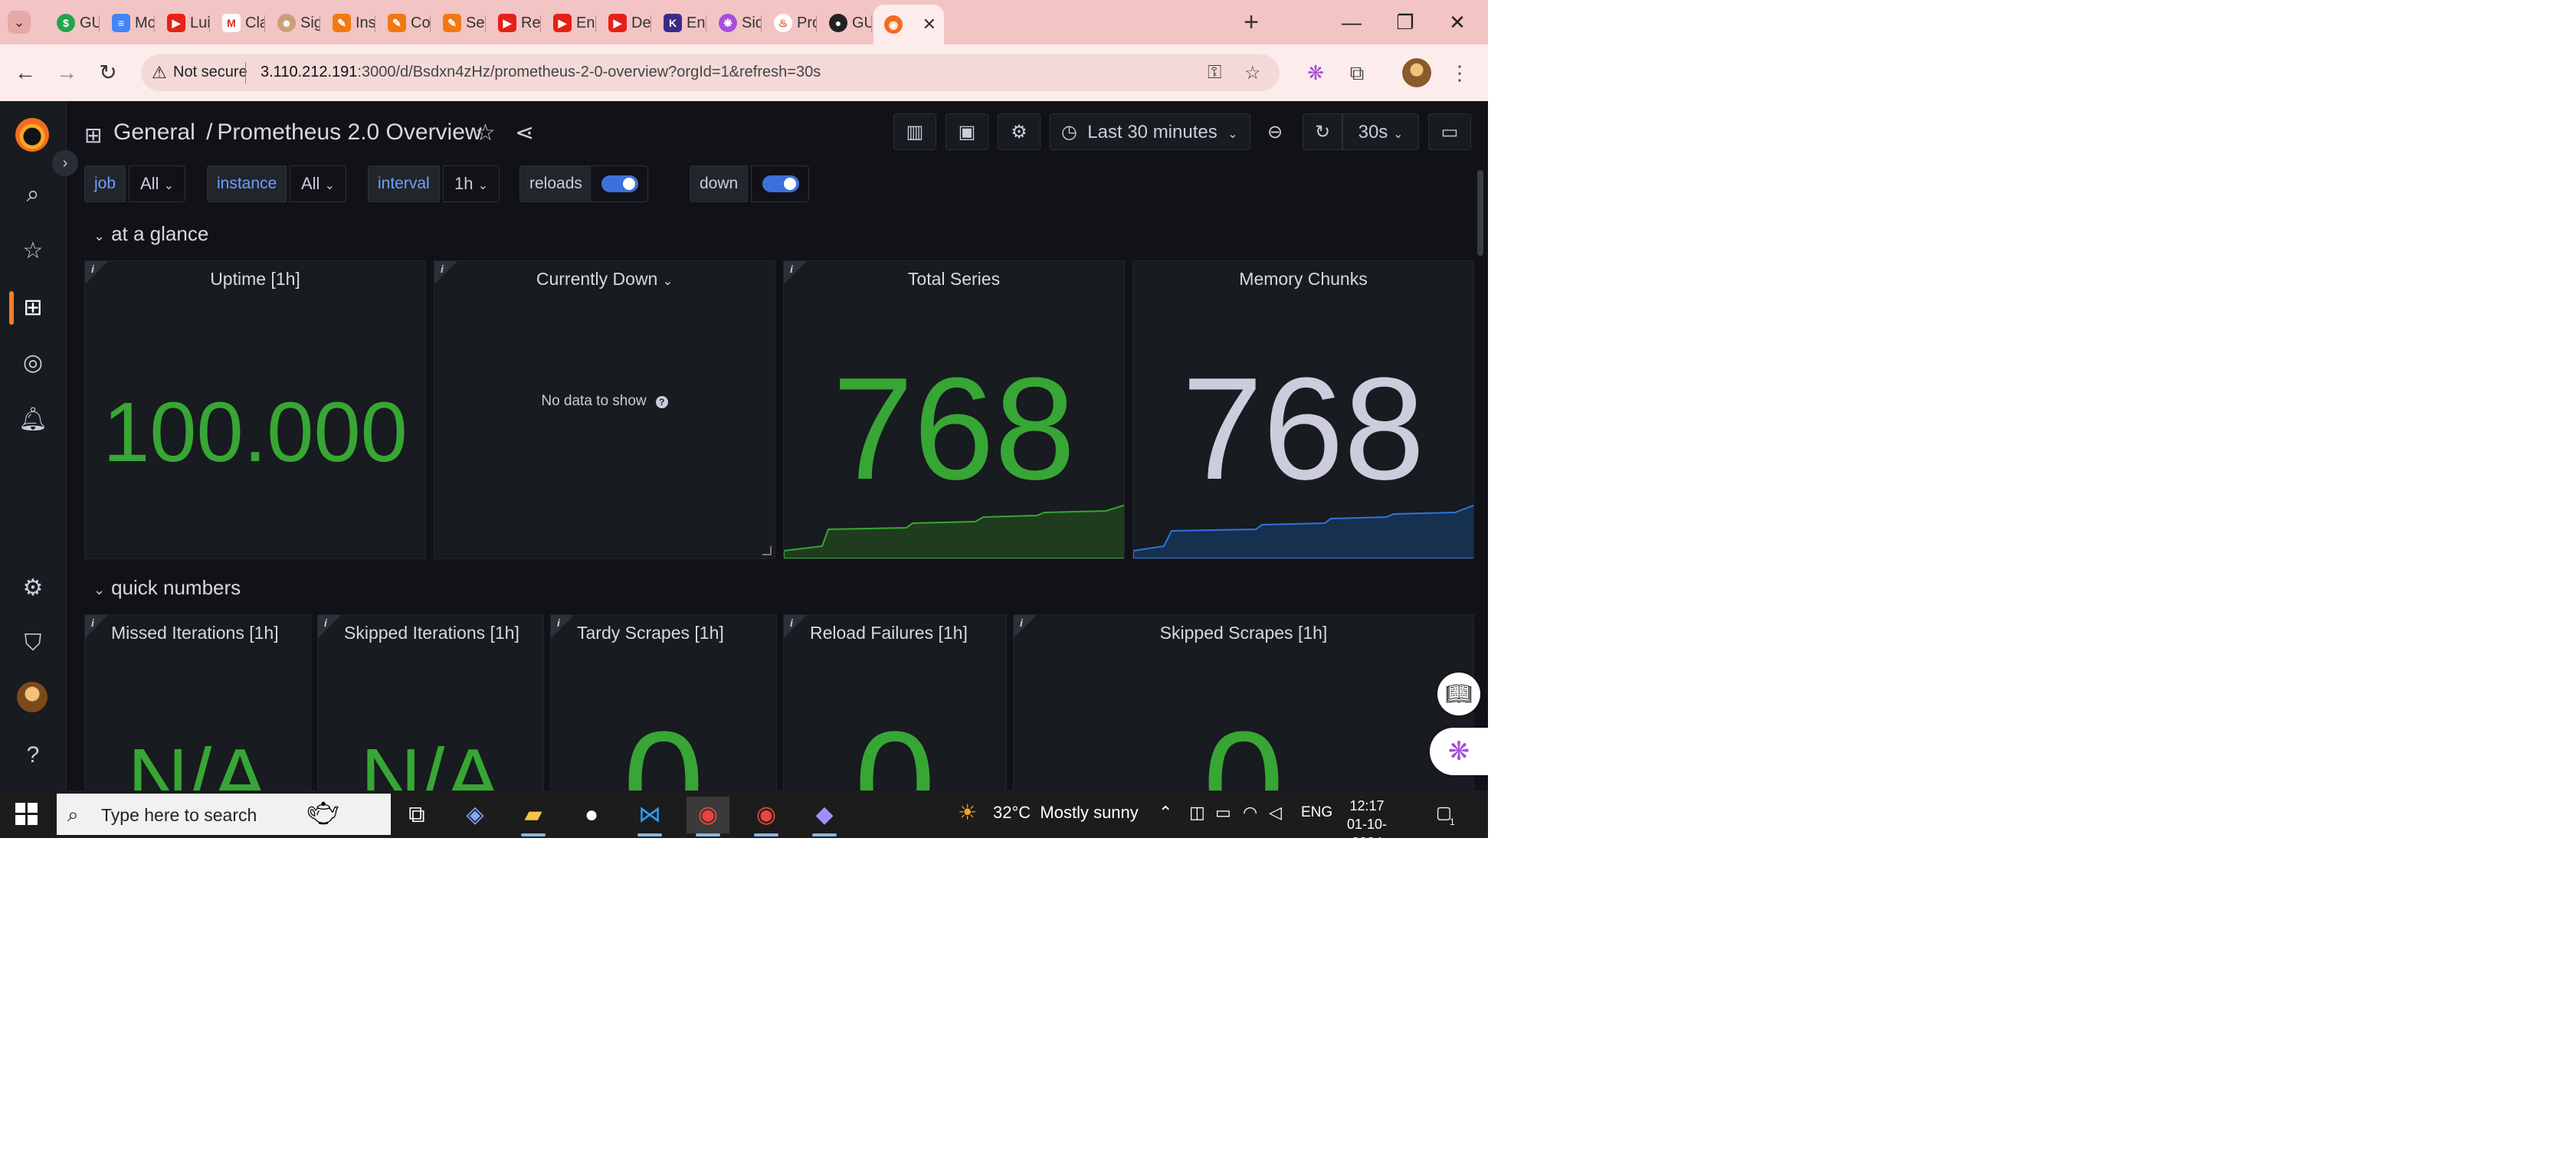 This screenshot has width=2576, height=1172. I want to click on user-avatar, so click(33, 697).